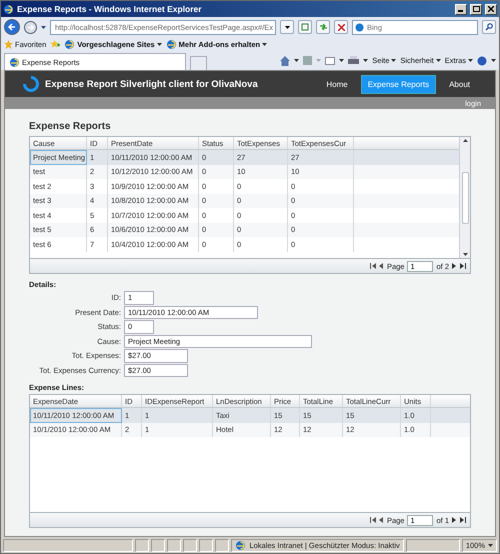 The height and width of the screenshot is (554, 500). I want to click on forward-button, so click(30, 27).